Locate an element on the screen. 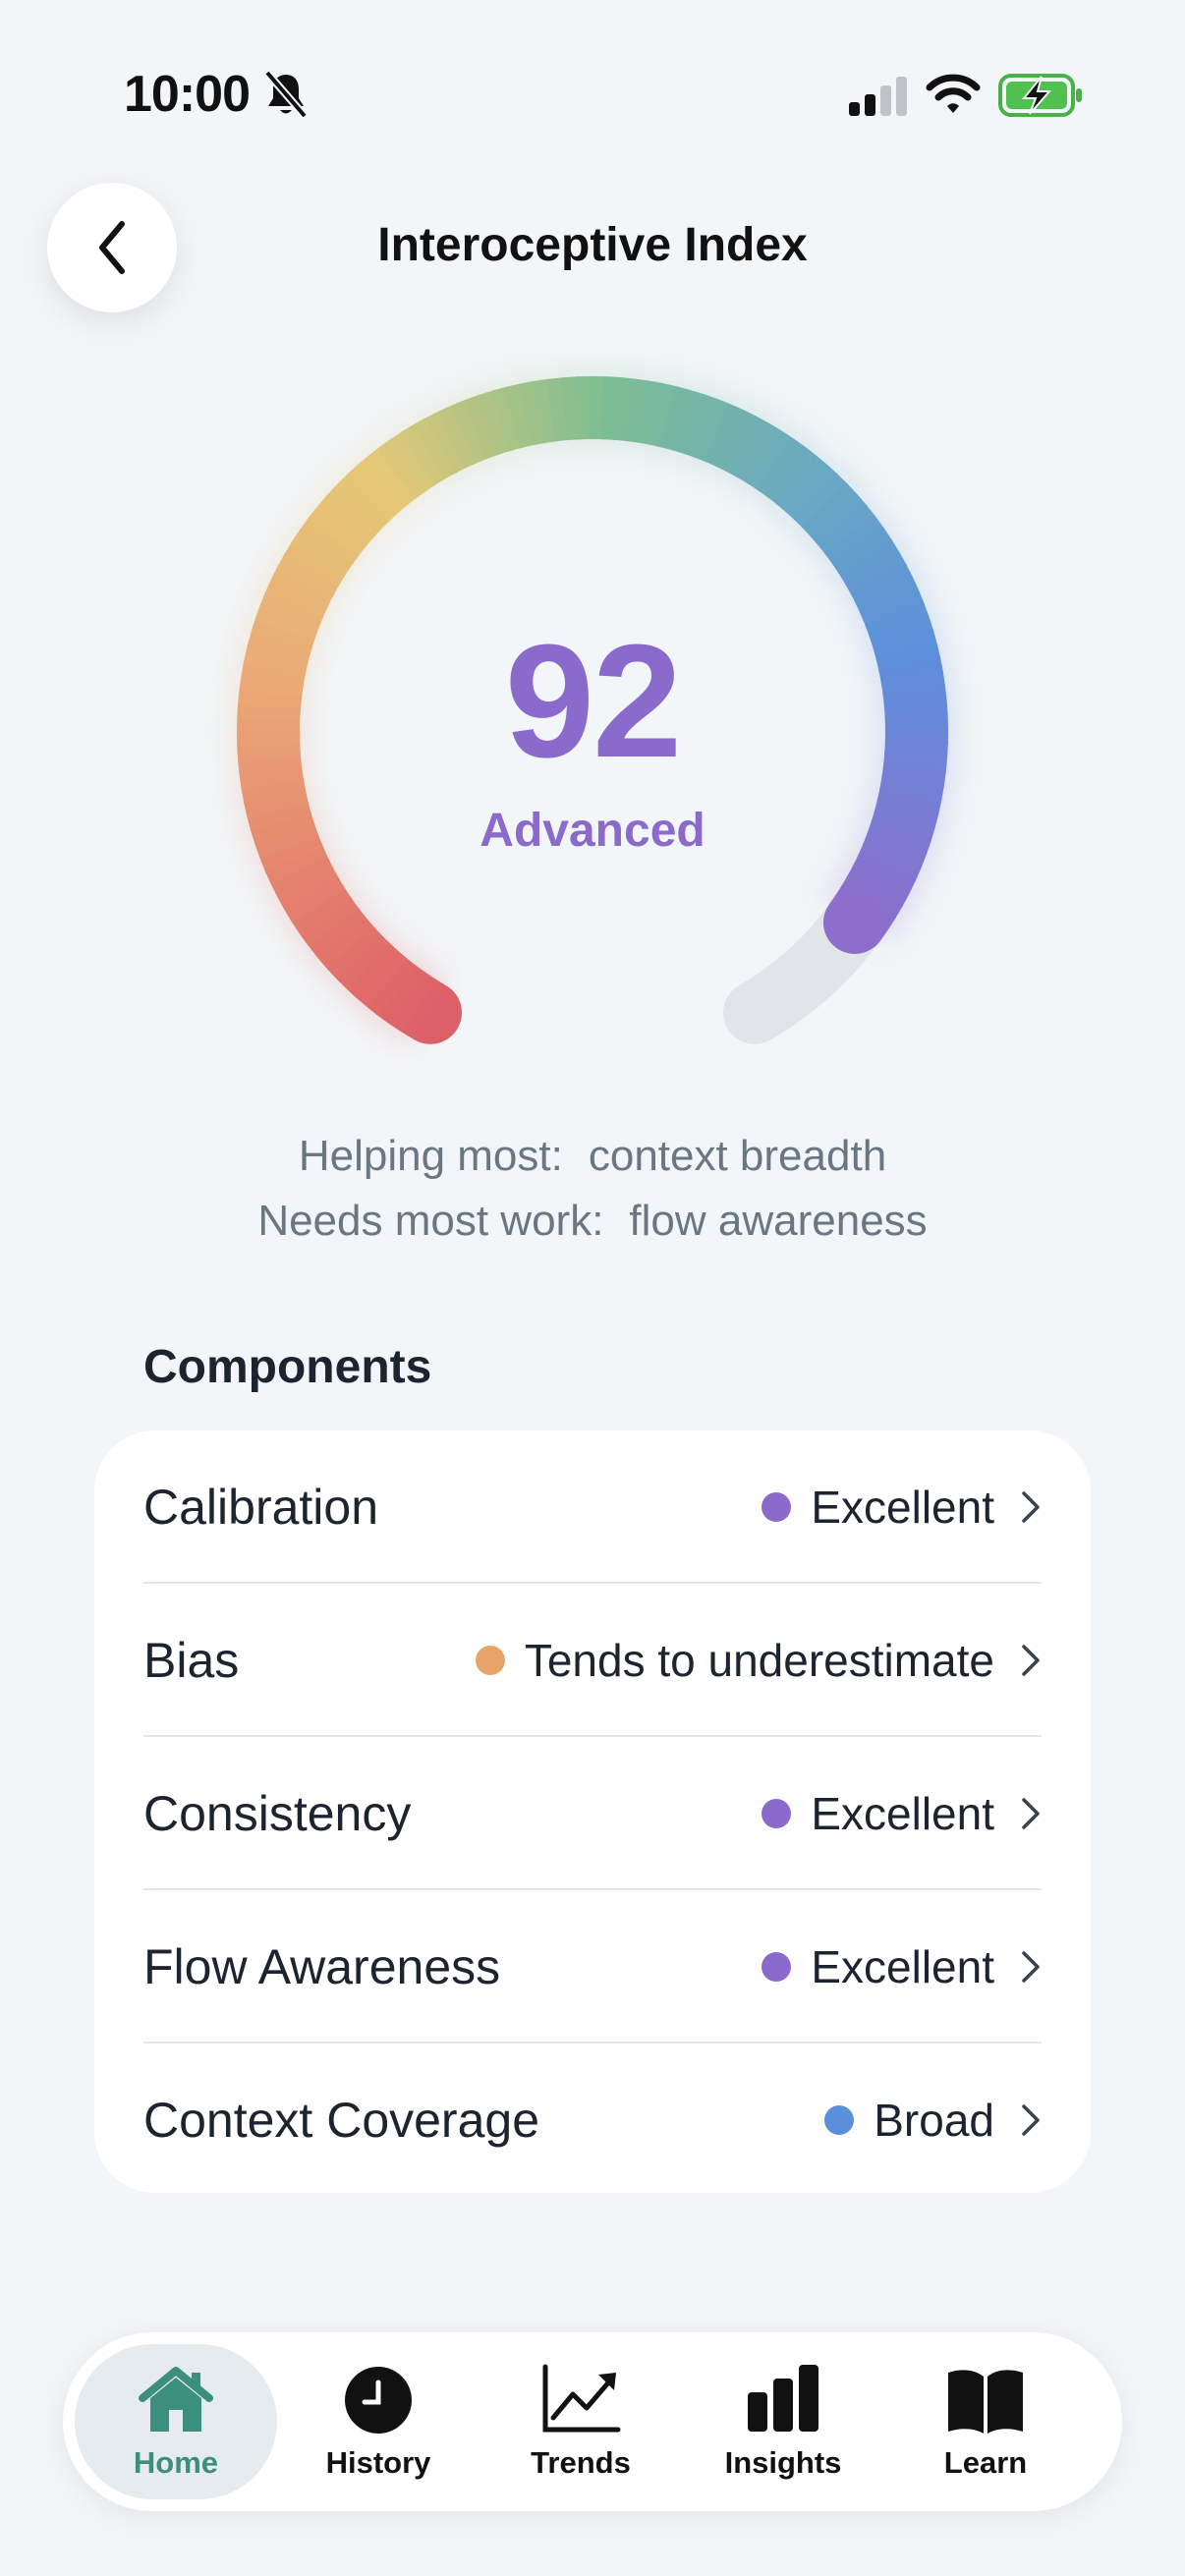 The width and height of the screenshot is (1185, 2576). component-row-bias: Bias Tends to underestimate is located at coordinates (592, 1660).